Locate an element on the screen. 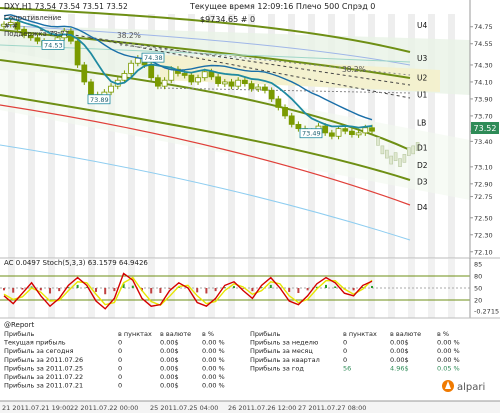  report-row-label: Прибыль за 2011.07.21 is located at coordinates (43, 386).